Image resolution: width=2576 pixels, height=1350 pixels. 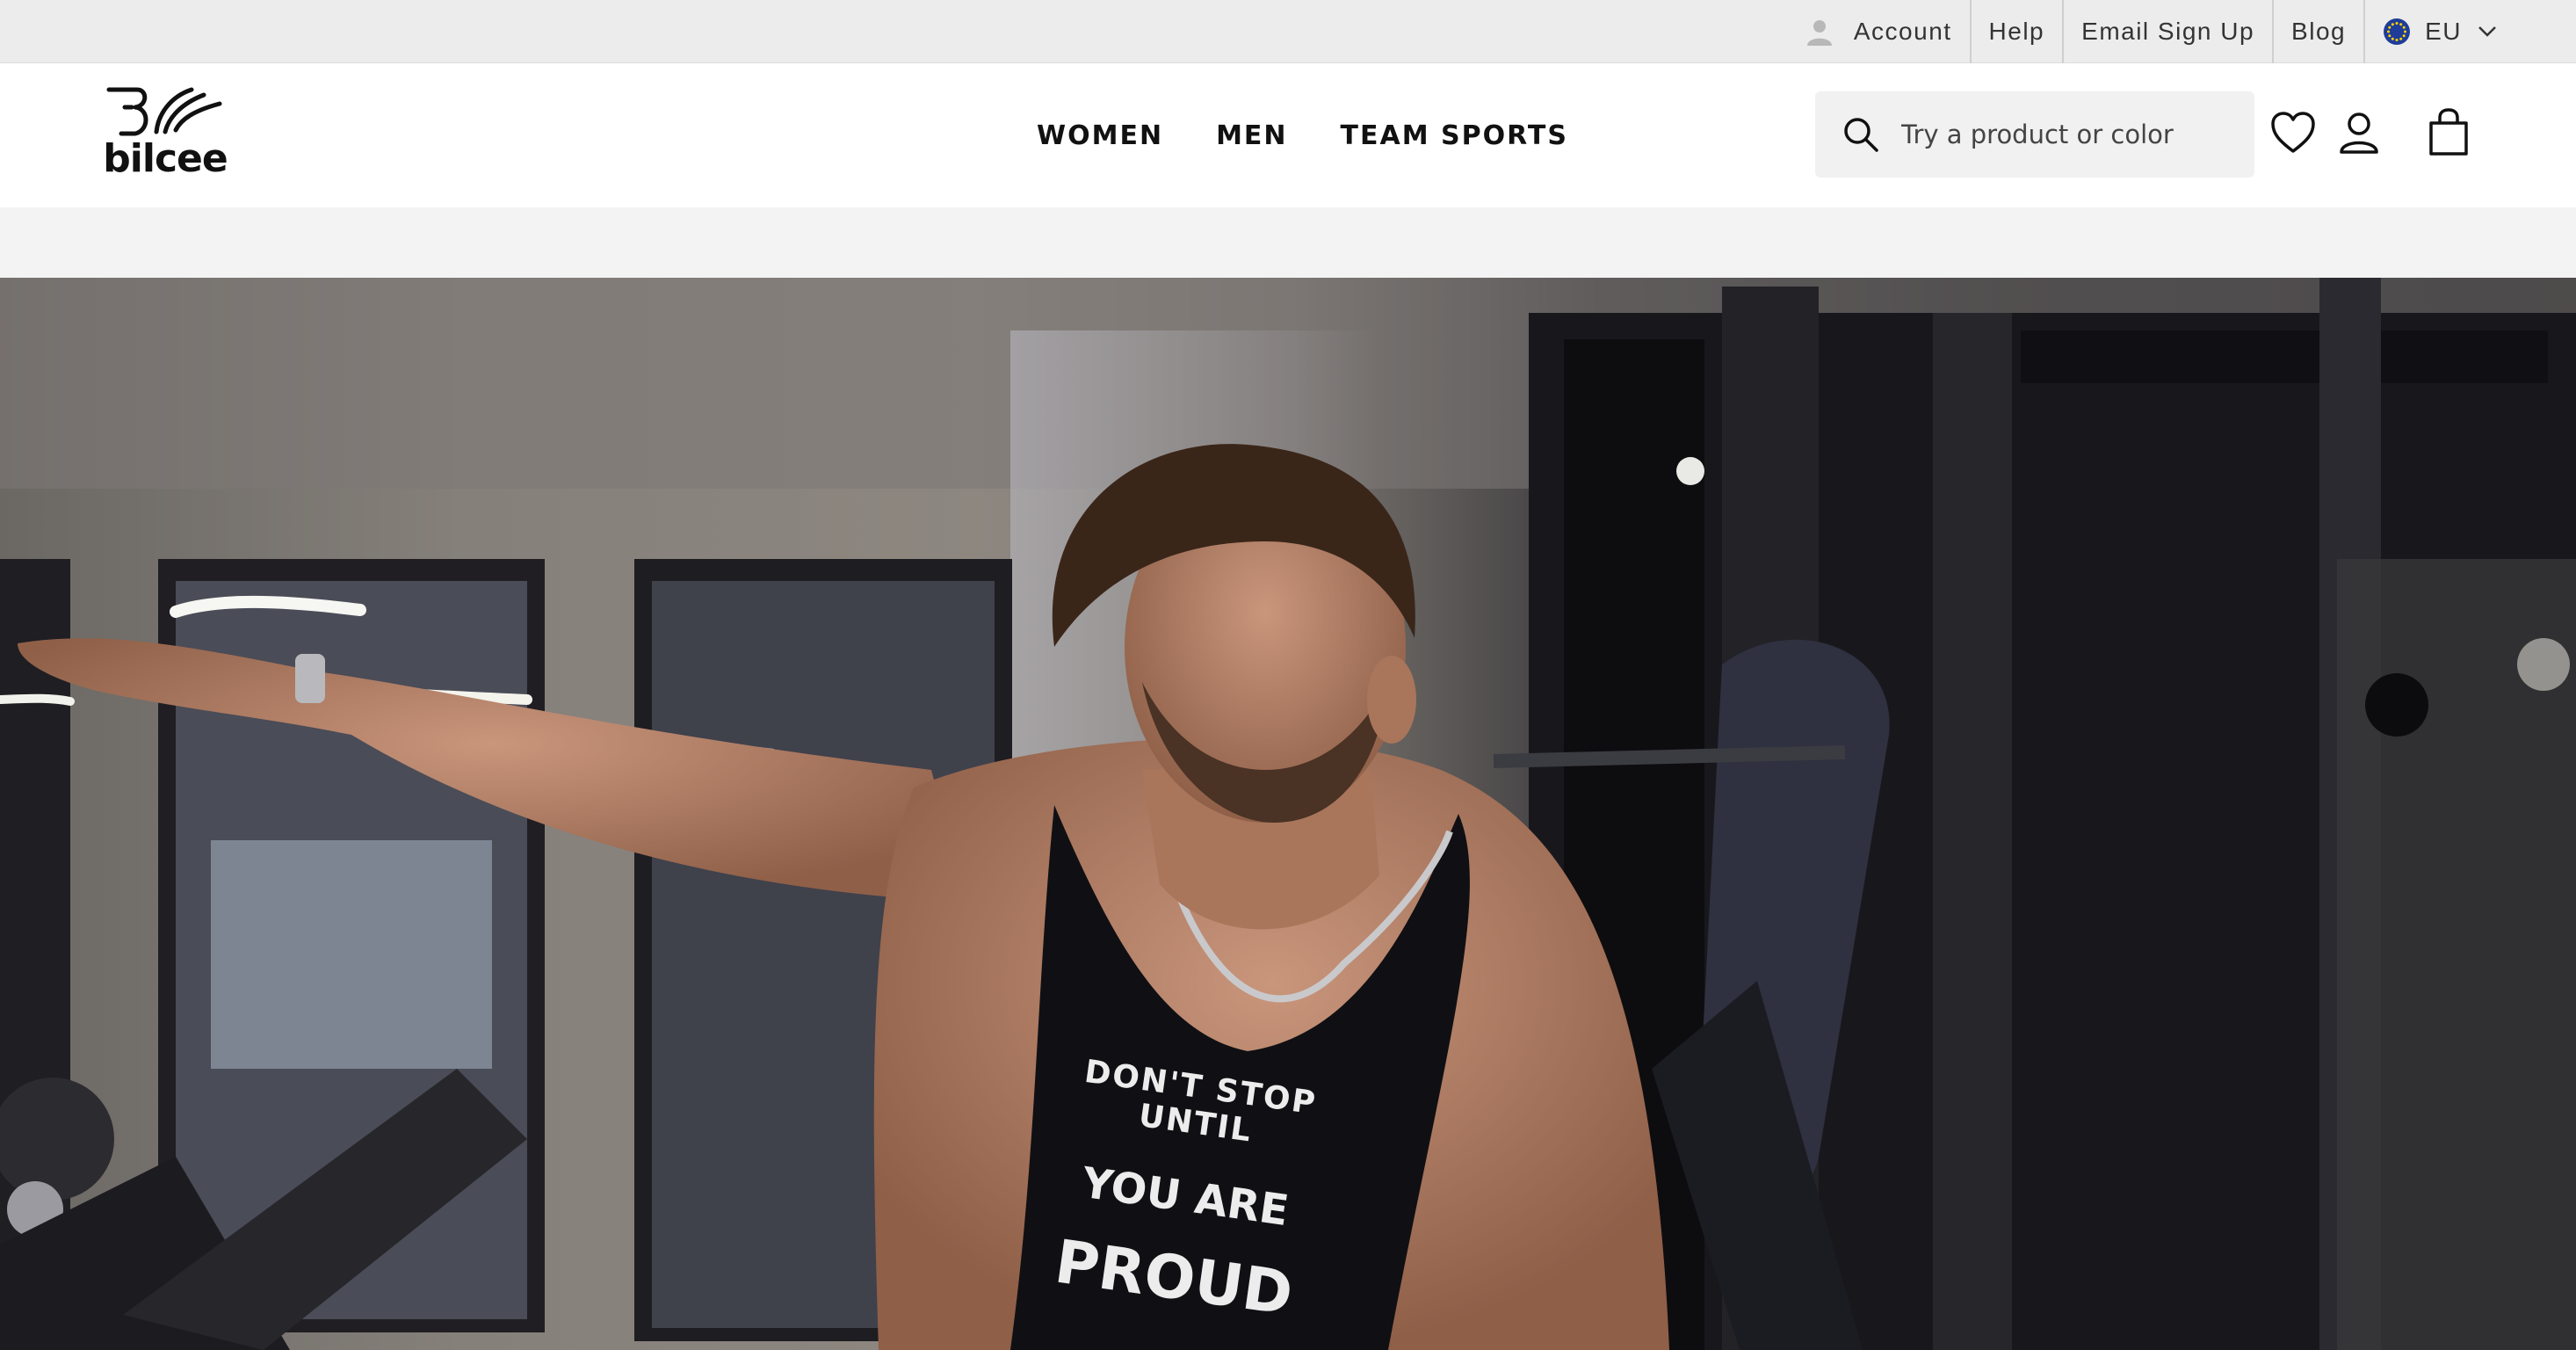 What do you see at coordinates (1288, 242) in the screenshot?
I see `promo-strip` at bounding box center [1288, 242].